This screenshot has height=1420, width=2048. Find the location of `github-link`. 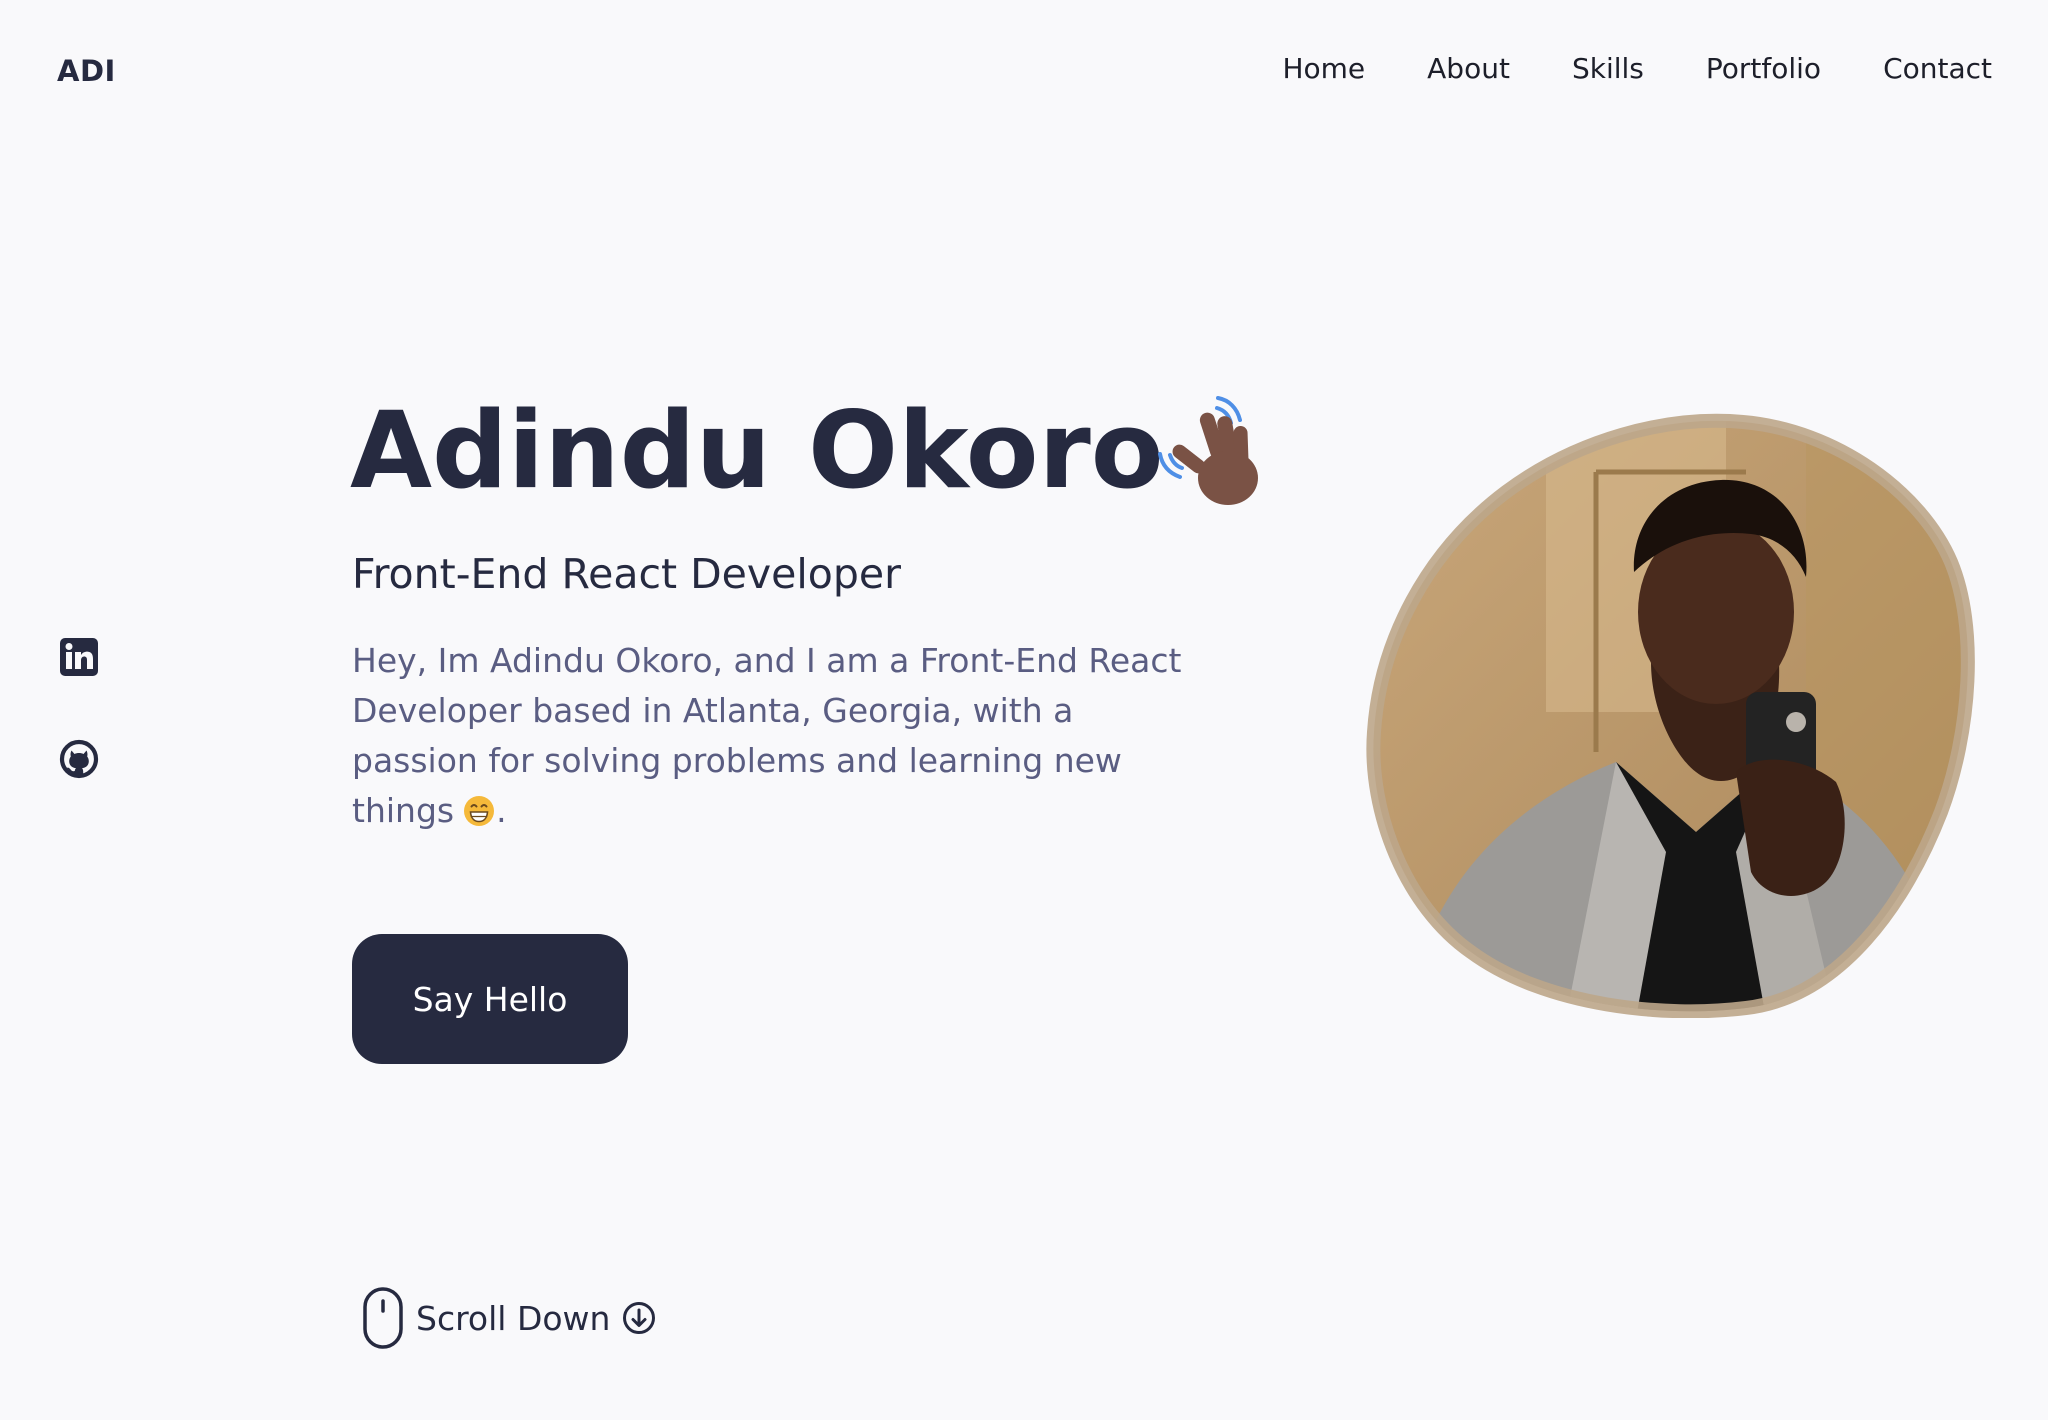

github-link is located at coordinates (79, 759).